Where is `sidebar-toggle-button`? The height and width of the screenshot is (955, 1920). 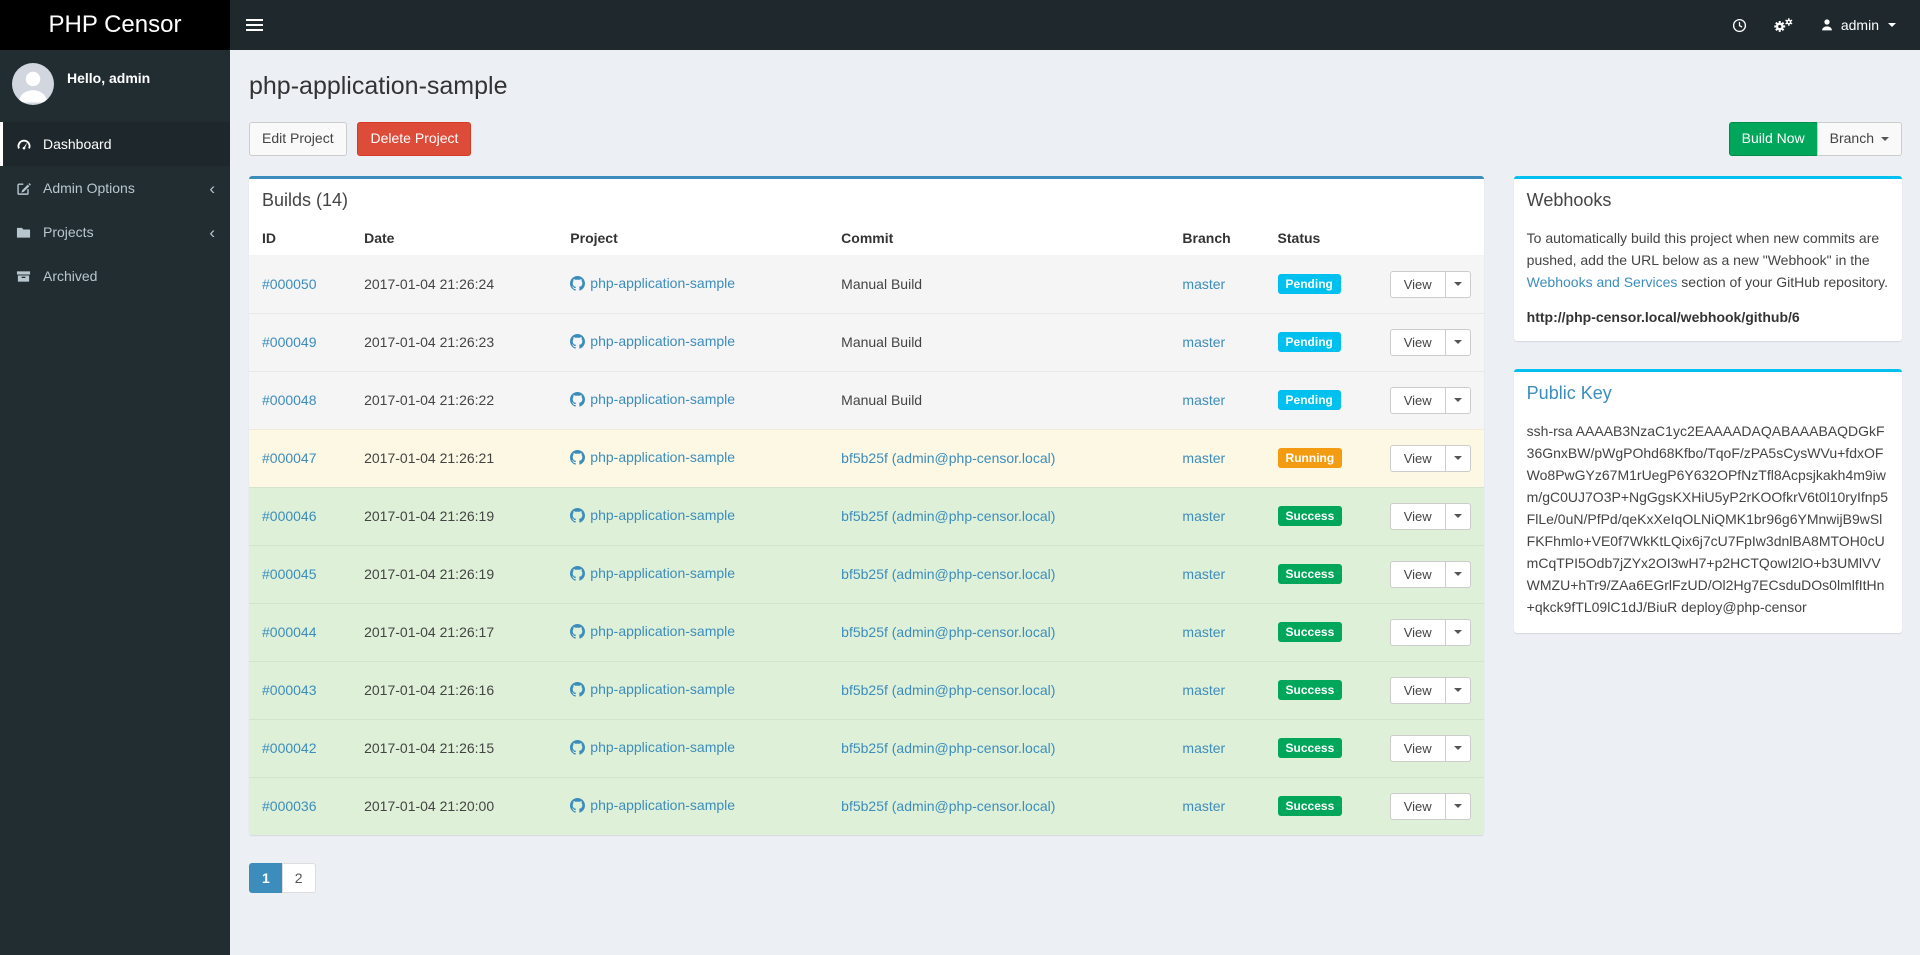
sidebar-toggle-button is located at coordinates (254, 25).